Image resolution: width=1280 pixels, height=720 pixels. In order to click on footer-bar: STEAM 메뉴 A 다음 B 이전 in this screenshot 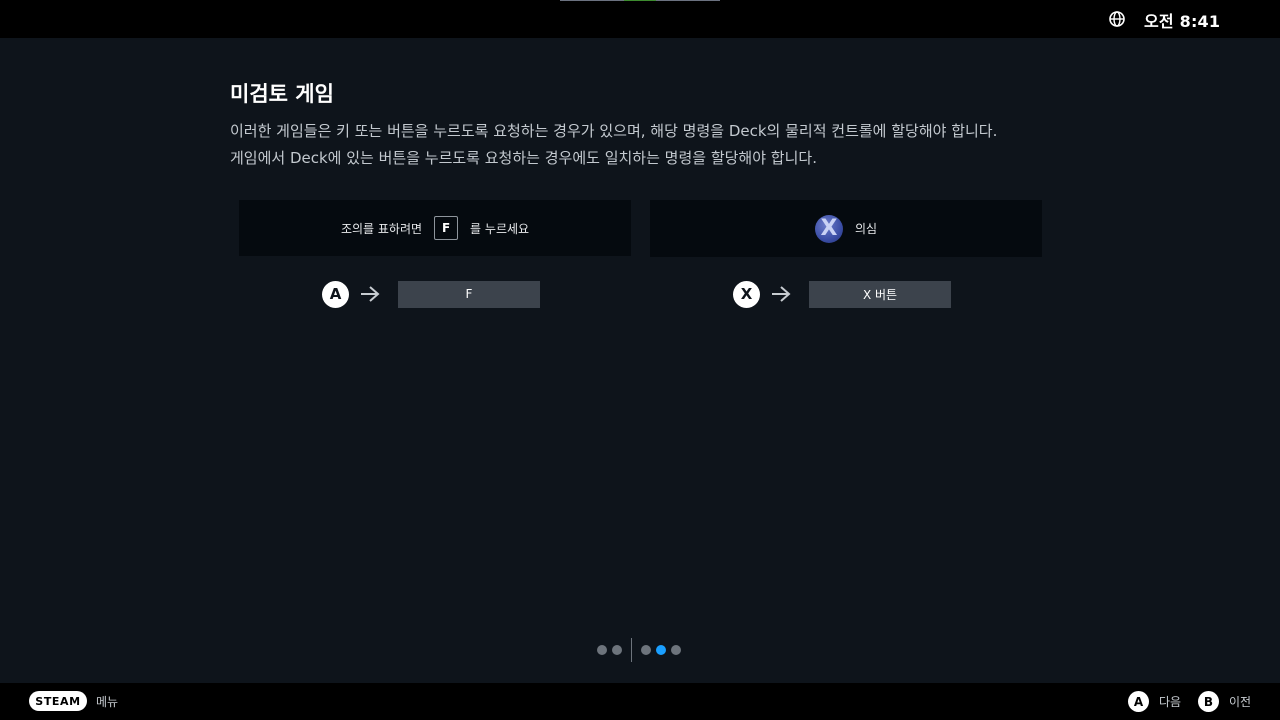, I will do `click(640, 701)`.